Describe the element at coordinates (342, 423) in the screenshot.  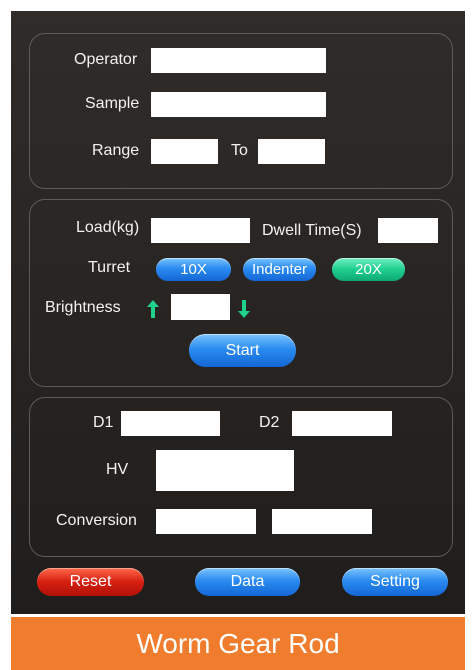
I see `d2-field` at that location.